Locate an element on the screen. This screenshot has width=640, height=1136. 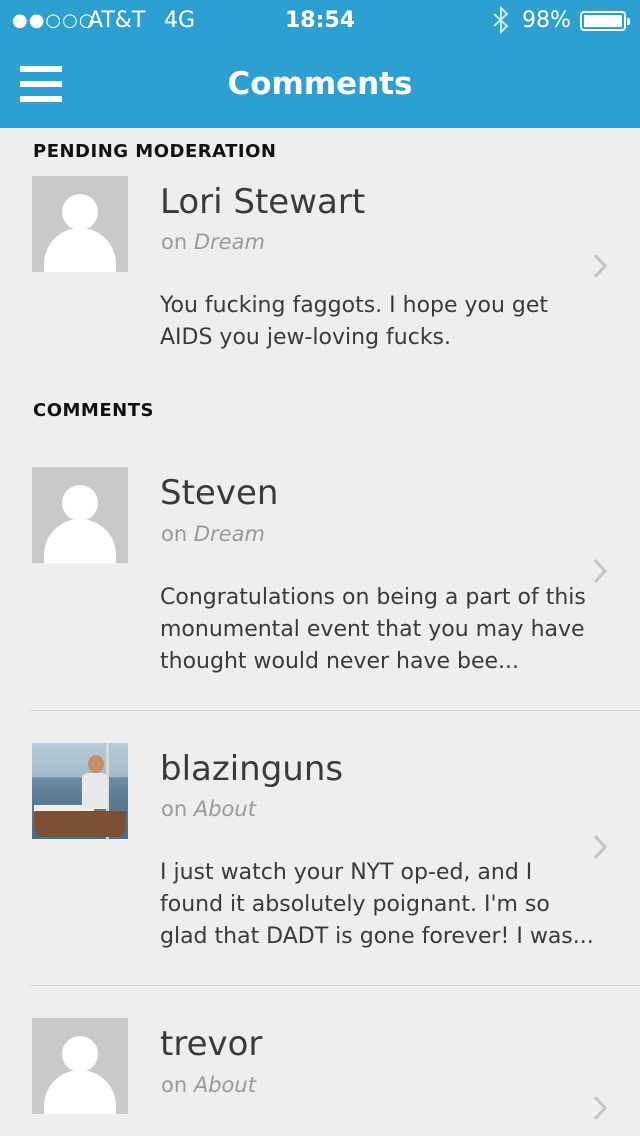
commenter-name: blazinguns is located at coordinates (252, 769).